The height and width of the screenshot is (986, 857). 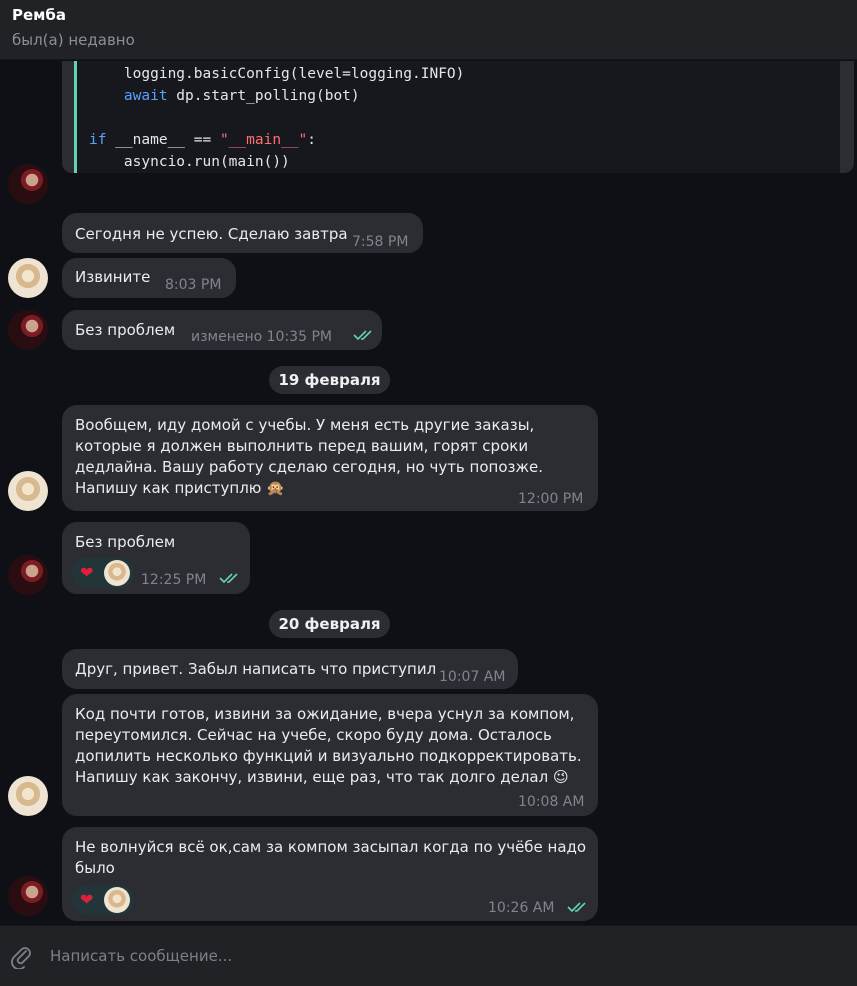 What do you see at coordinates (440, 956) in the screenshot?
I see `message-input` at bounding box center [440, 956].